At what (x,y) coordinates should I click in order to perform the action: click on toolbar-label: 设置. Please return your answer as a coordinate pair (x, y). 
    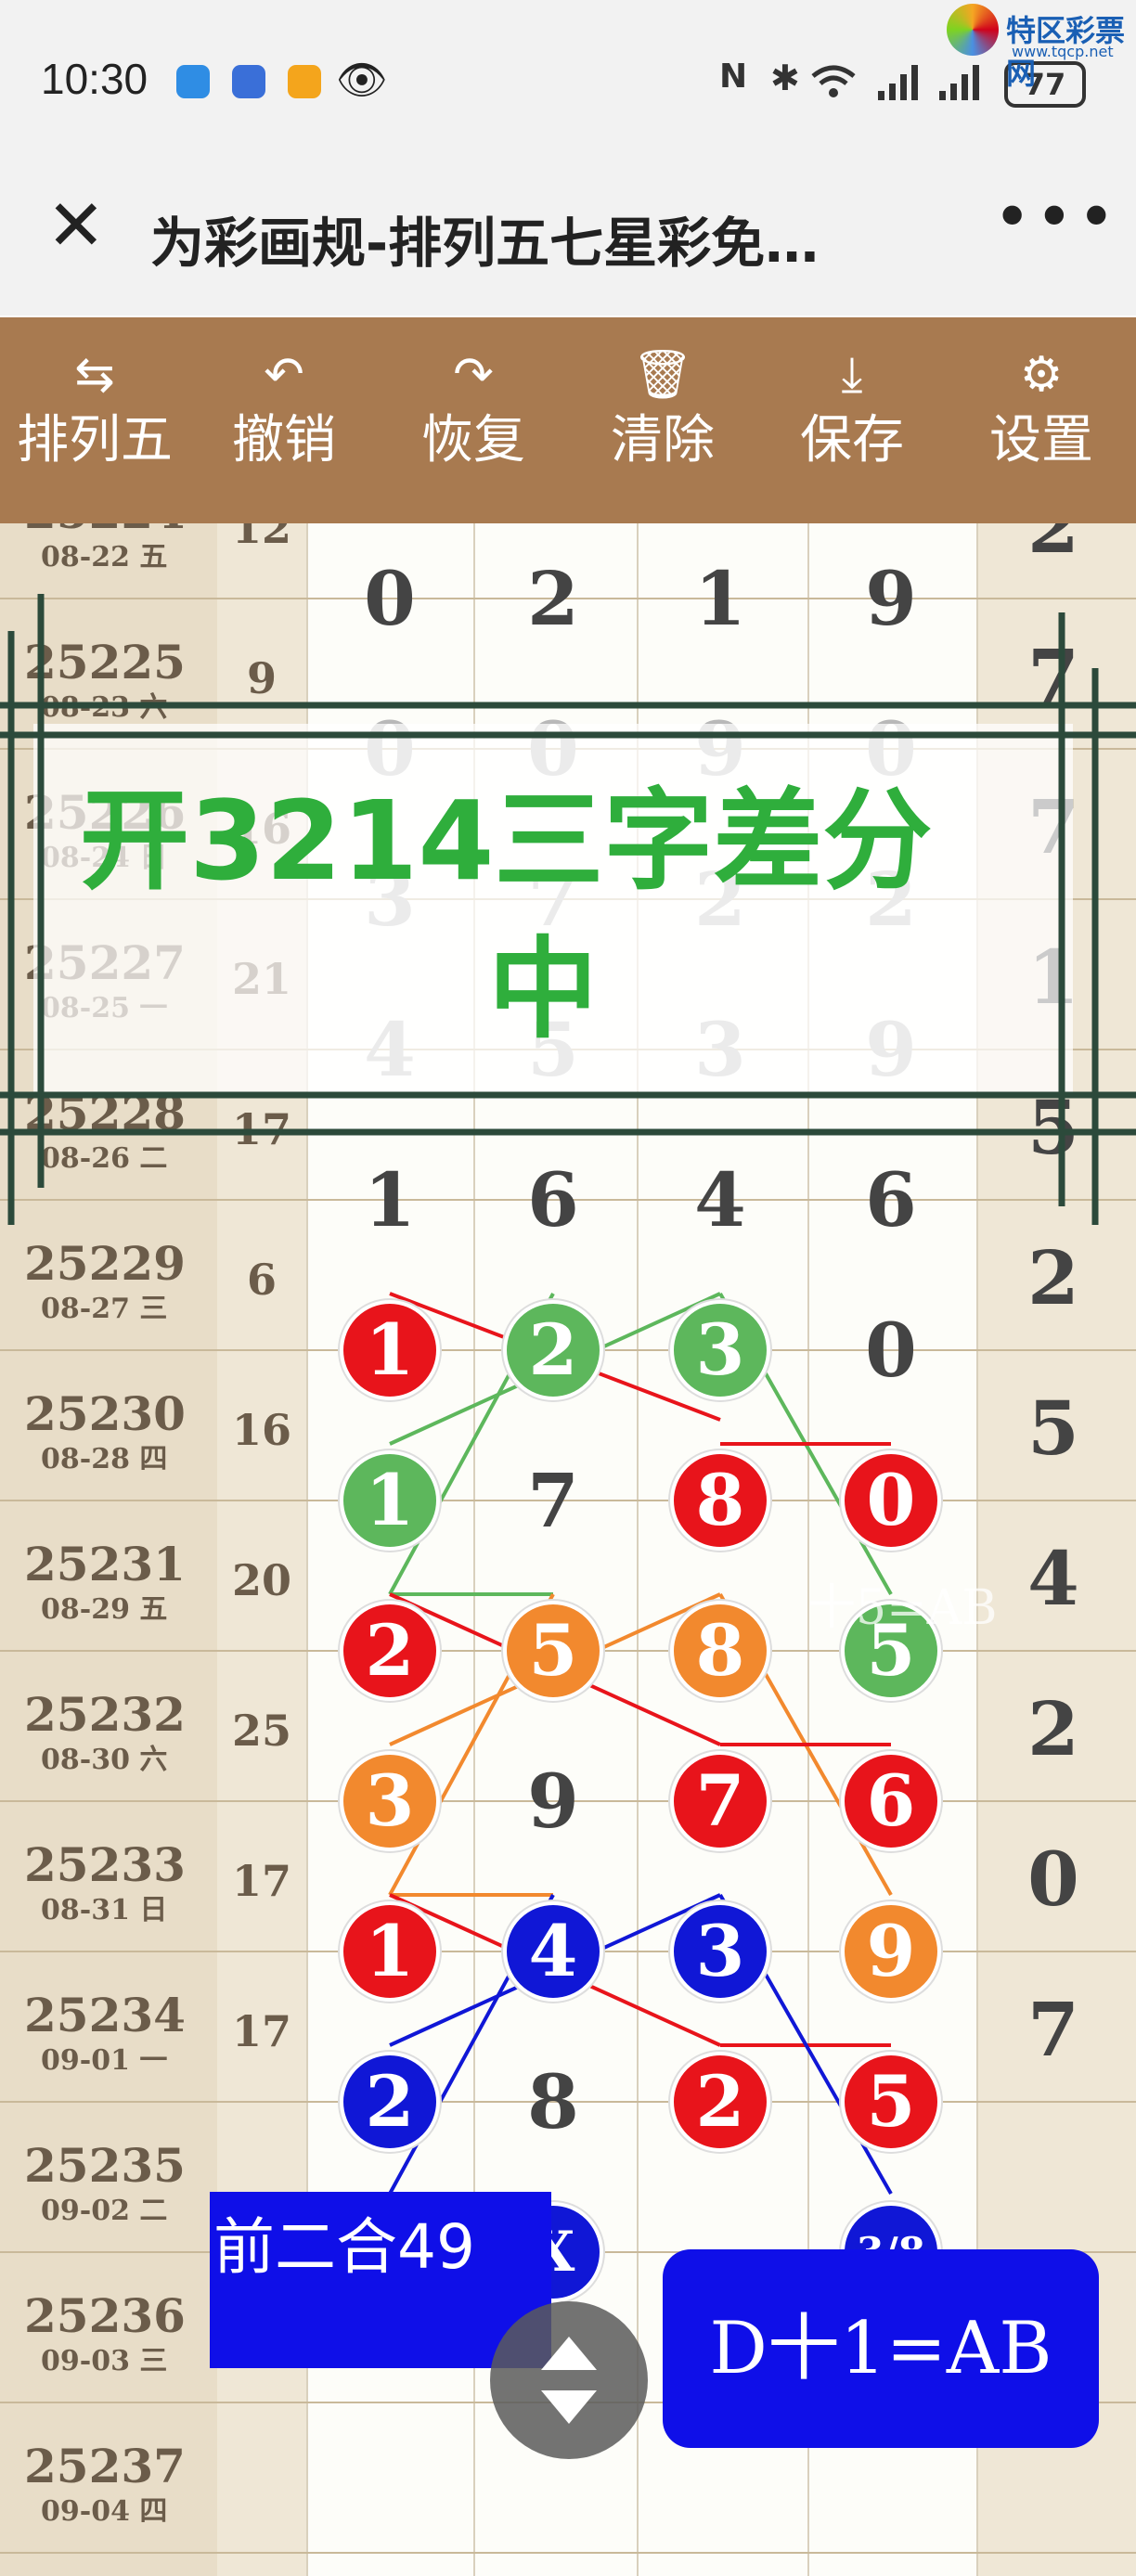
    Looking at the image, I should click on (1041, 440).